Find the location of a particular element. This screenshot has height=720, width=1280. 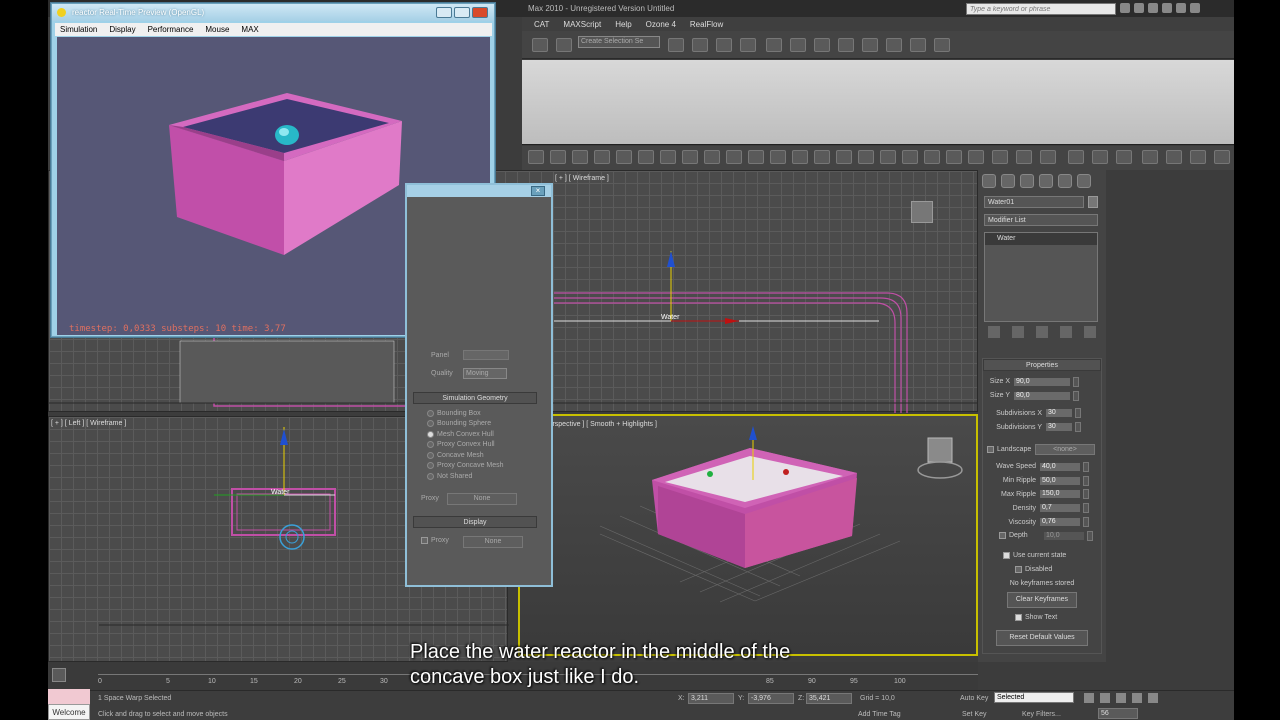

welcome-tab: Welcome is located at coordinates (69, 712).